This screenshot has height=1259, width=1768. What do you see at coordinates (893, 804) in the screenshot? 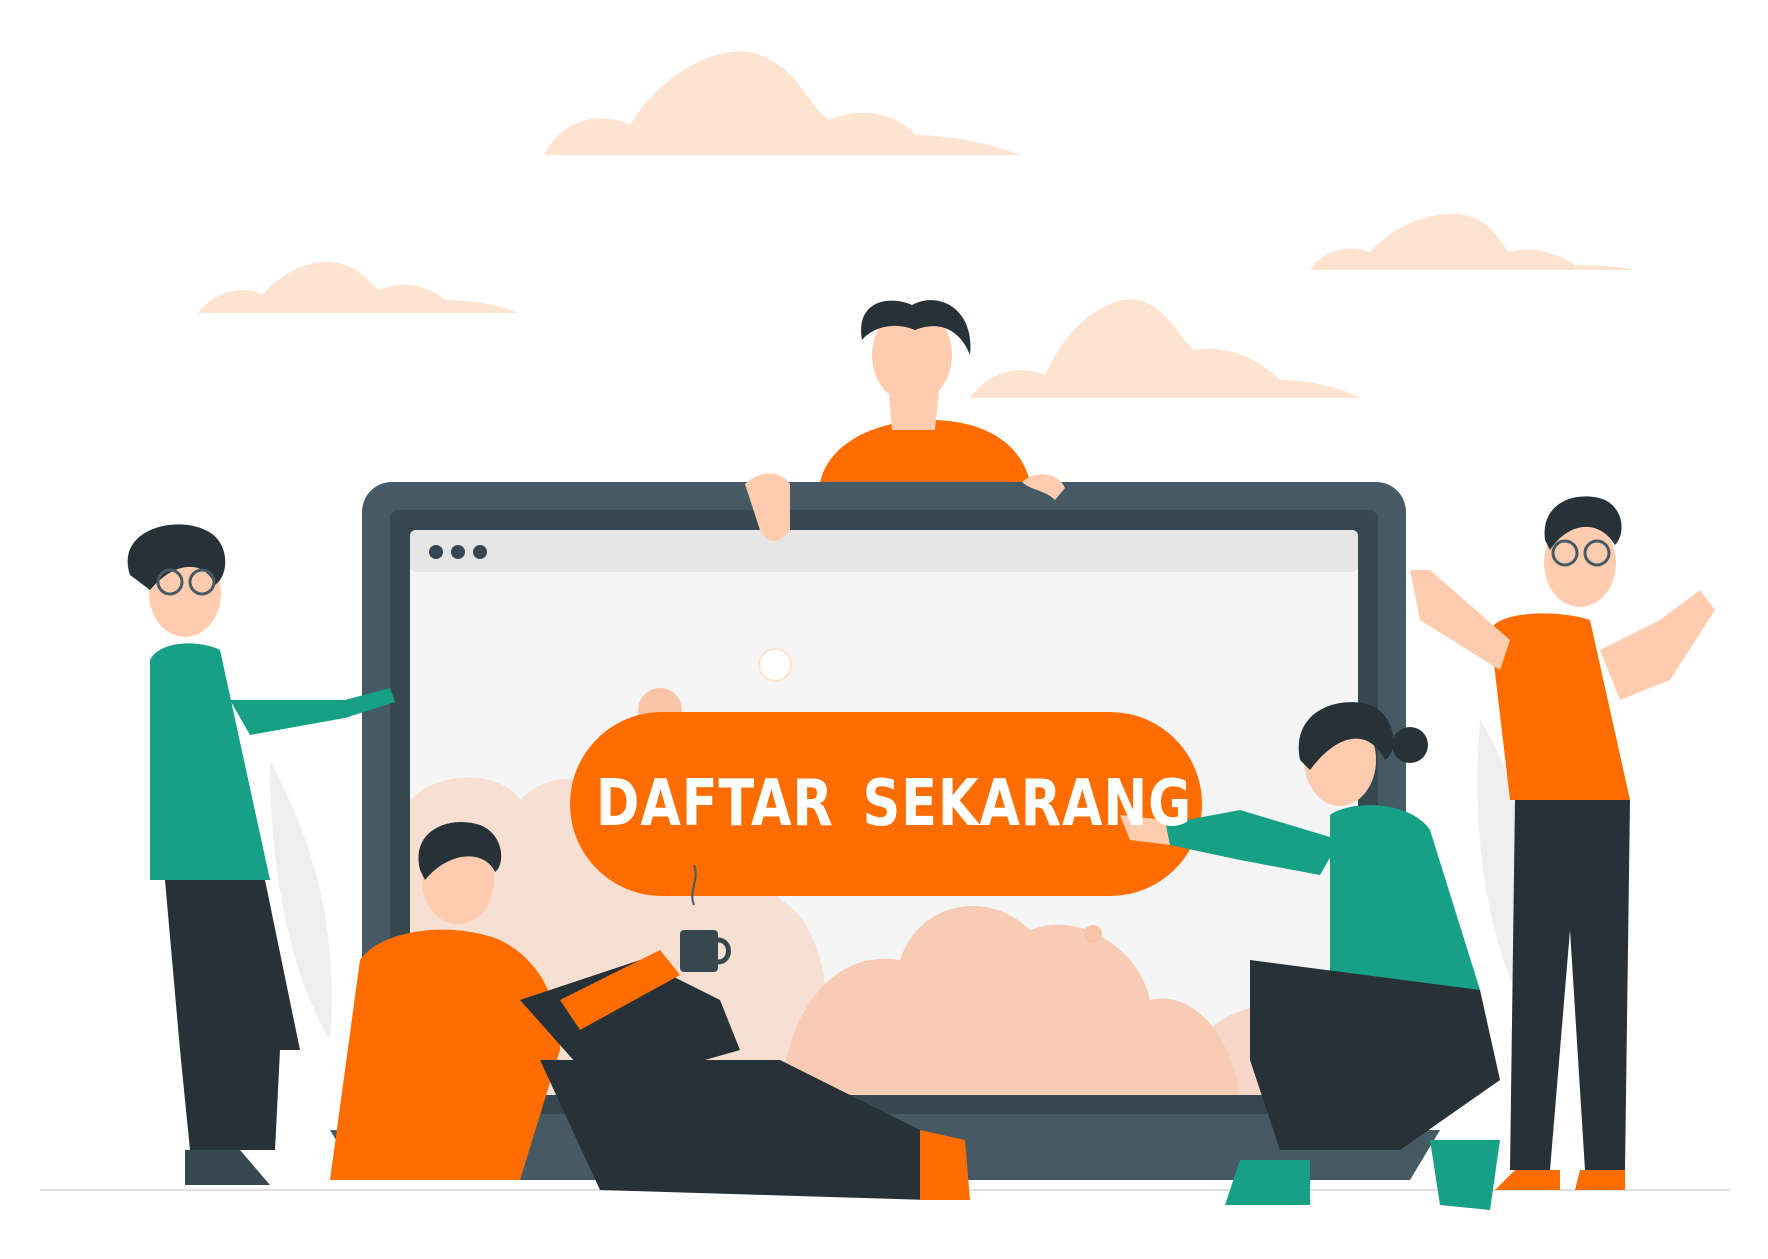
I see `cta-button: DAFTAR SEKARANG` at bounding box center [893, 804].